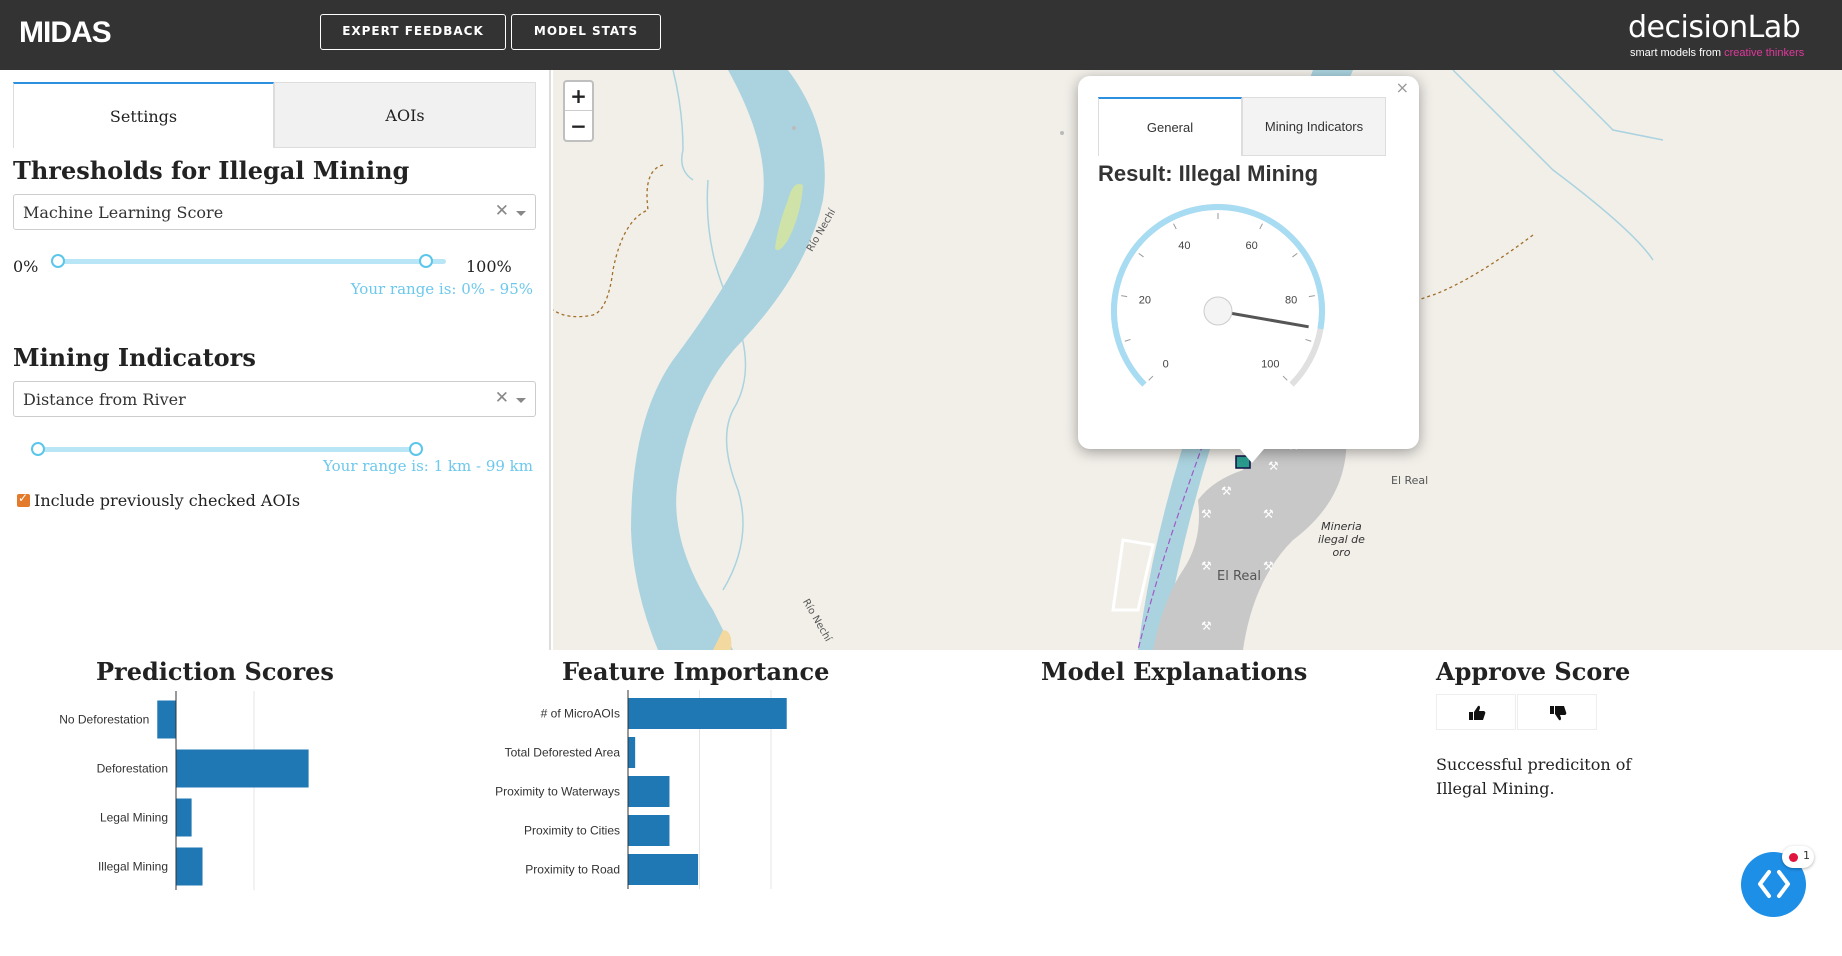 The image size is (1842, 956). Describe the element at coordinates (572, 831) in the screenshot. I see `category-label: Proximity to Cities` at that location.